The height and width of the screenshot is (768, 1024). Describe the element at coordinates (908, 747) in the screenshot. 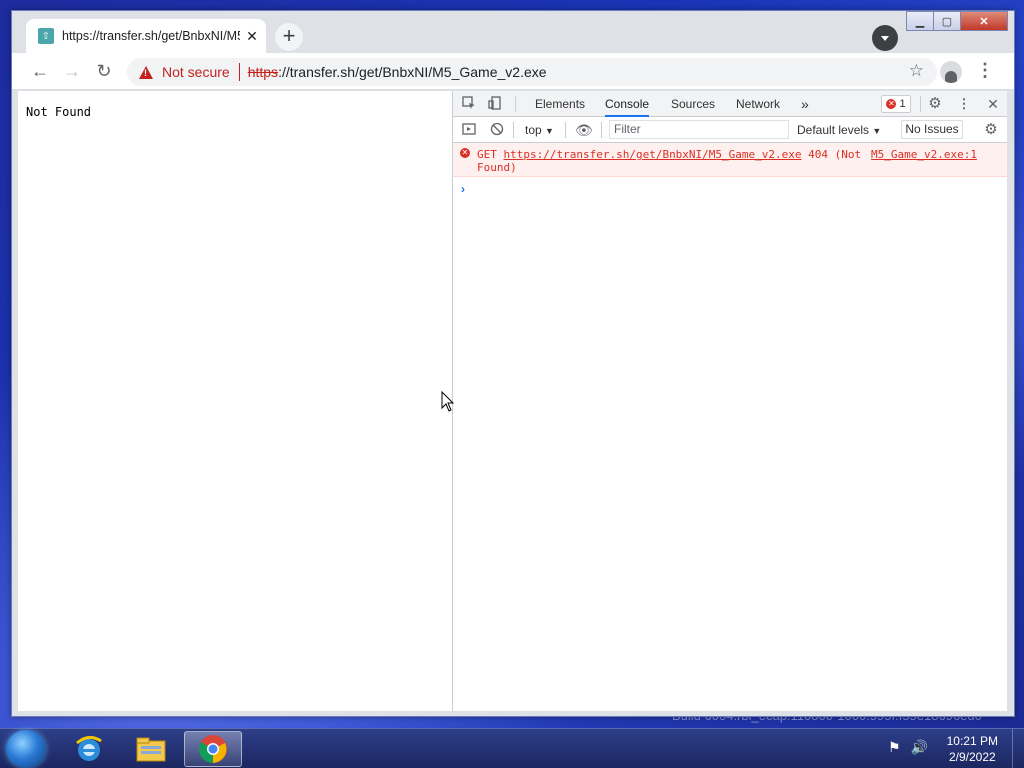

I see `system-tray: ⚑ 🔊` at that location.